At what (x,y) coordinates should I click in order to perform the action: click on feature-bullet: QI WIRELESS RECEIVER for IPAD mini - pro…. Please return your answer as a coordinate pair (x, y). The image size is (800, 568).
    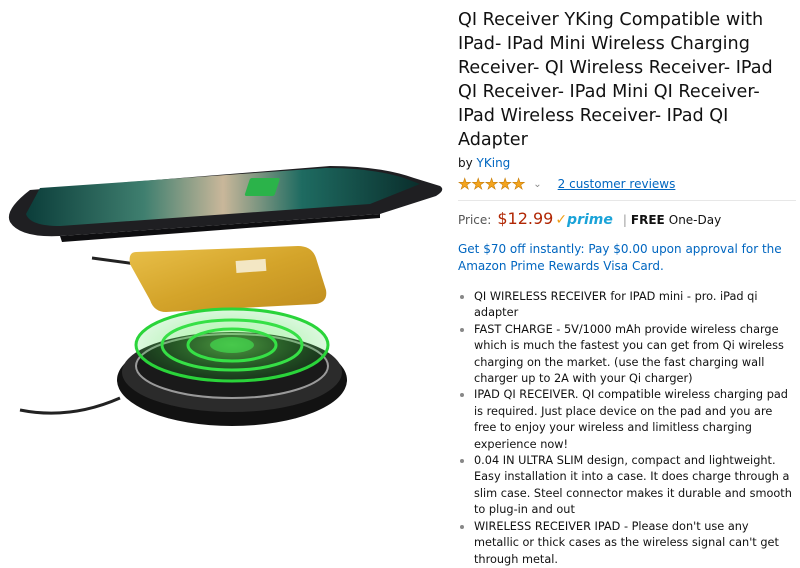
    Looking at the image, I should click on (627, 305).